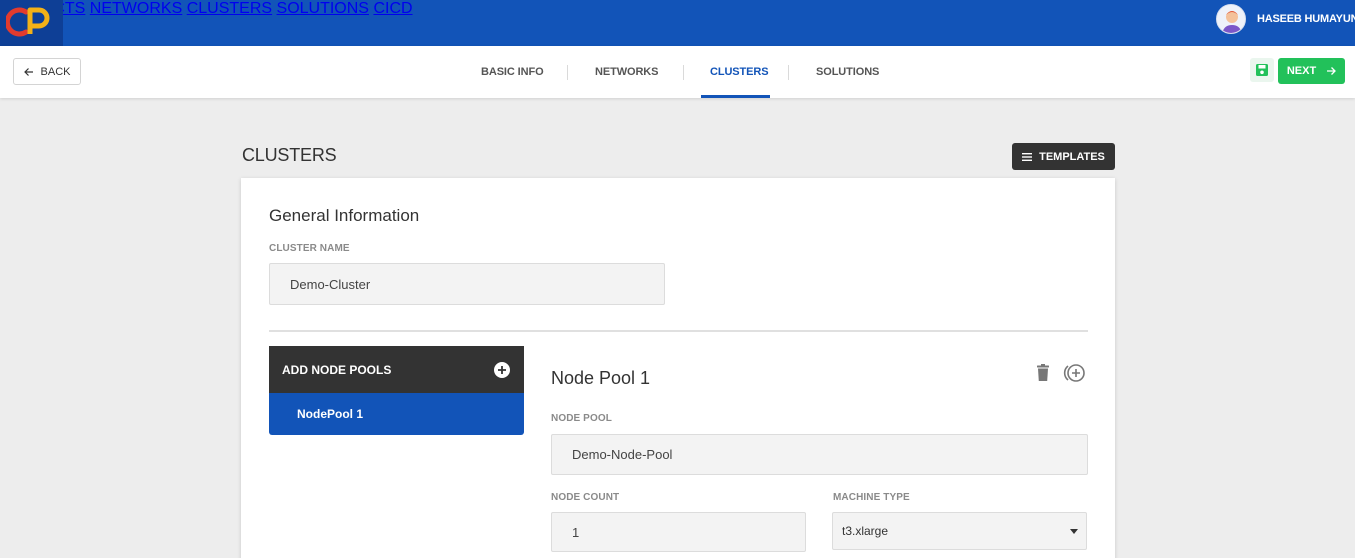 Image resolution: width=1355 pixels, height=558 pixels. What do you see at coordinates (1232, 22) in the screenshot?
I see `user-avatar-icon` at bounding box center [1232, 22].